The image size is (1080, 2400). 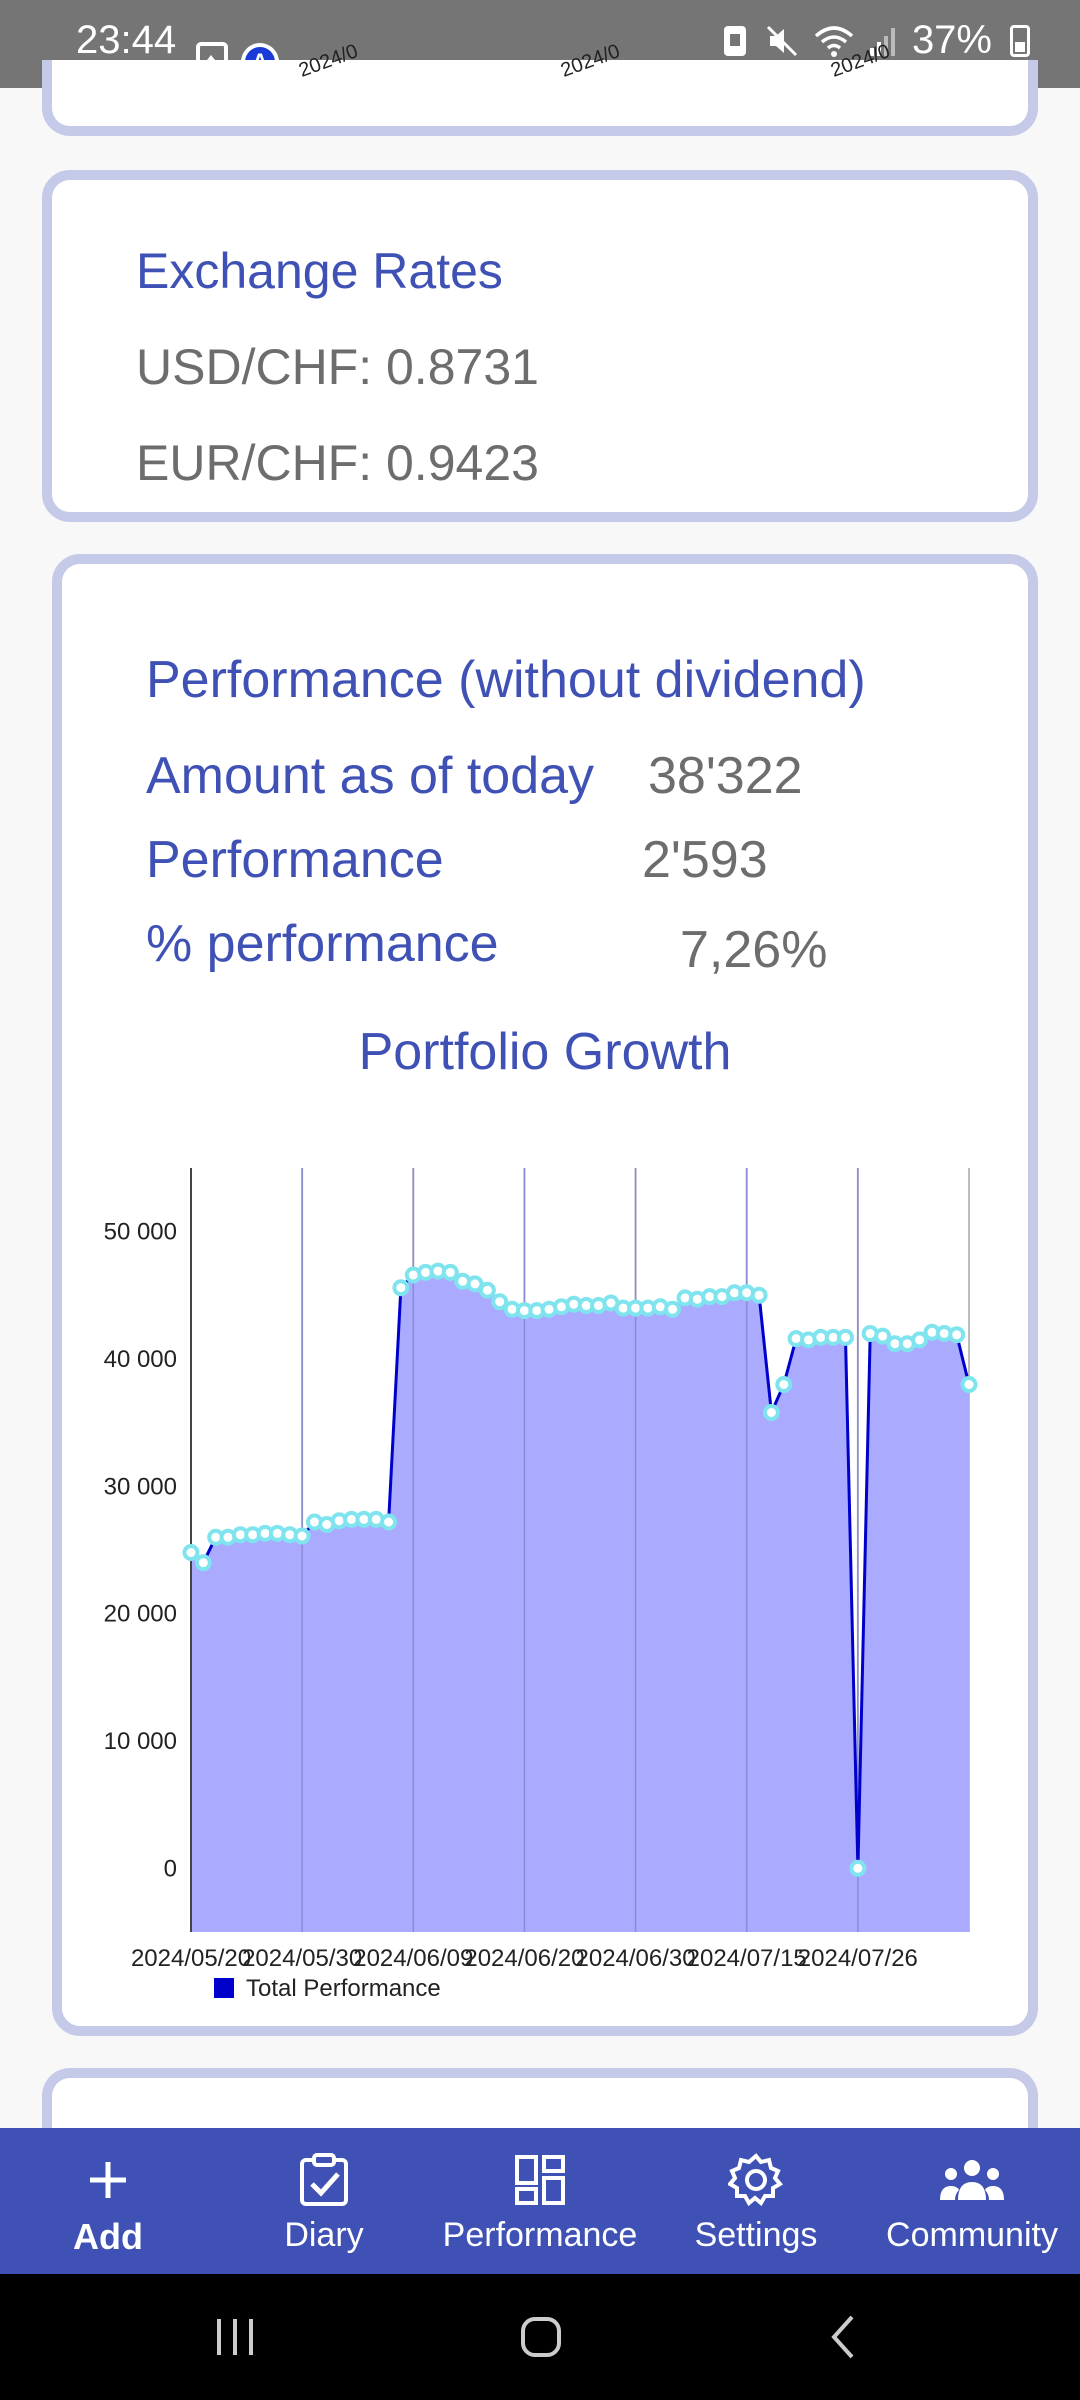 I want to click on recent-apps-icon, so click(x=235, y=2337).